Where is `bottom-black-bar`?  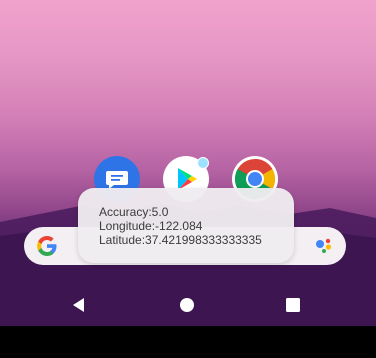
bottom-black-bar is located at coordinates (188, 342).